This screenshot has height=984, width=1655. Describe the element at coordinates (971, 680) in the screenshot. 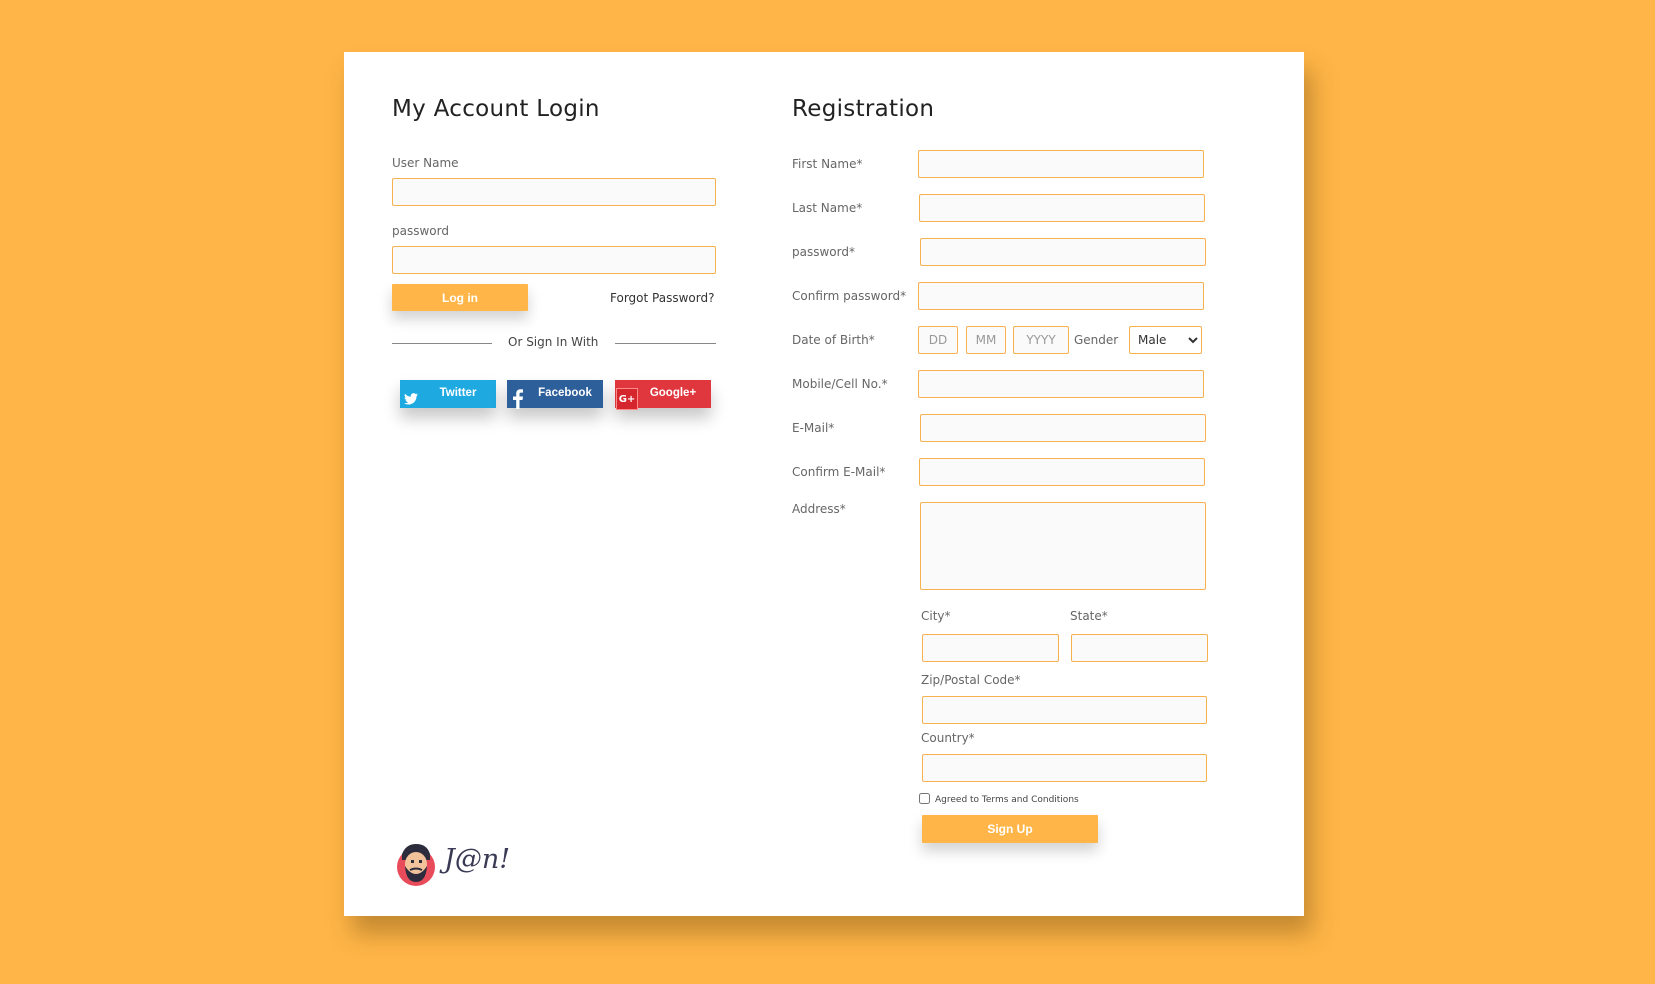

I see `zip-label: Zip/Postal Code*` at that location.